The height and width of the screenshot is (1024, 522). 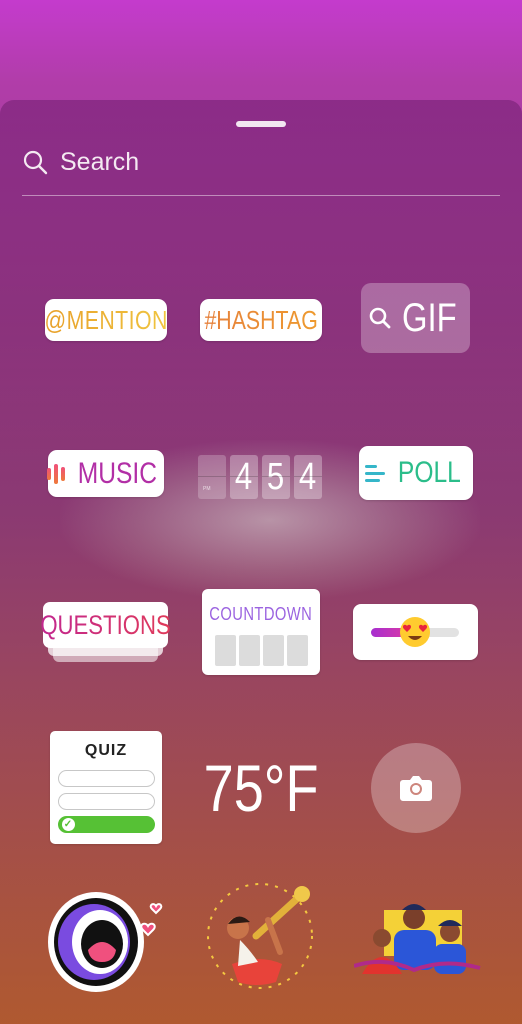 I want to click on heart-eyes-emoji-icon, so click(x=415, y=632).